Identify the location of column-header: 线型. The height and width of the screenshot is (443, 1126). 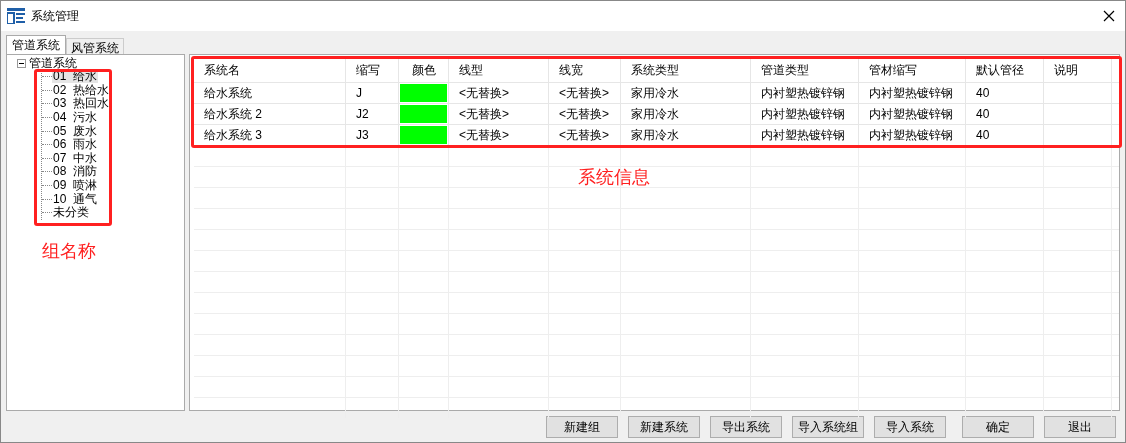
(499, 69).